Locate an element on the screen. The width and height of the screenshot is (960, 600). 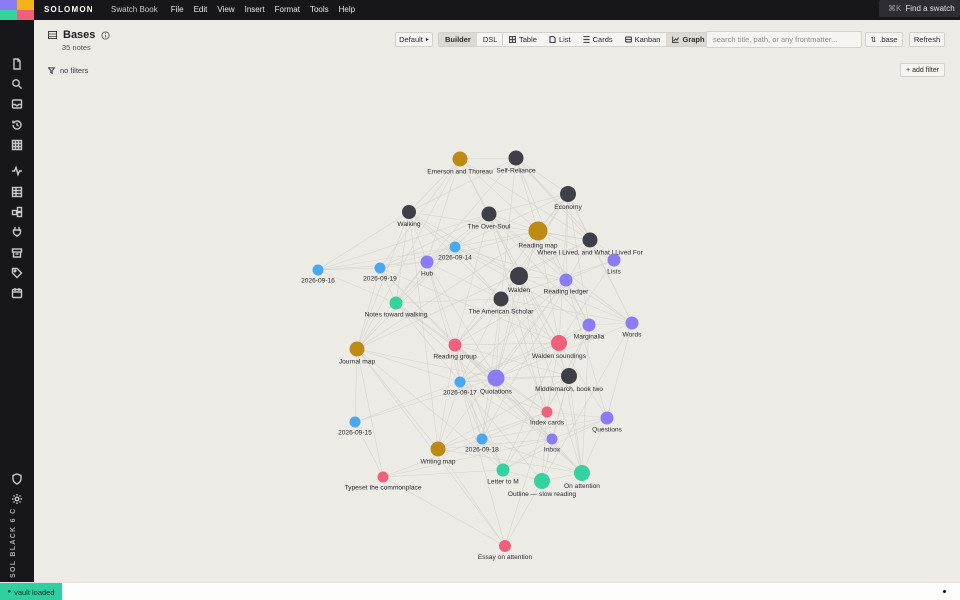
graph-node-writingmap: Writing map is located at coordinates (438, 453).